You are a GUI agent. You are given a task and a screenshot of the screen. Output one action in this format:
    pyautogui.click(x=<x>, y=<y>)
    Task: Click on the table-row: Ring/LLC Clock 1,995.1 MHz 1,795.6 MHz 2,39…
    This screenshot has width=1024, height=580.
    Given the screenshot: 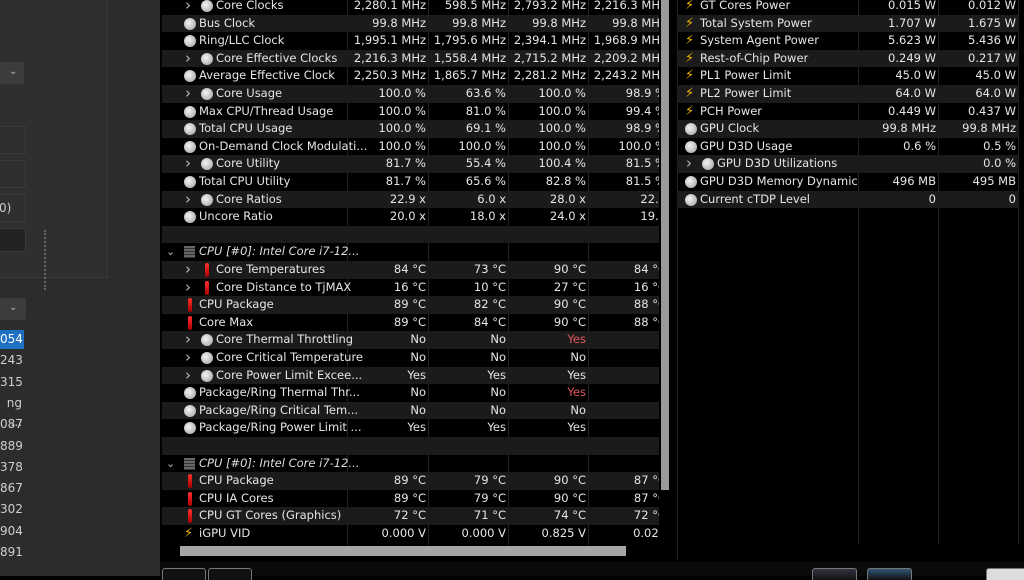 What is the action you would take?
    pyautogui.click(x=410, y=41)
    